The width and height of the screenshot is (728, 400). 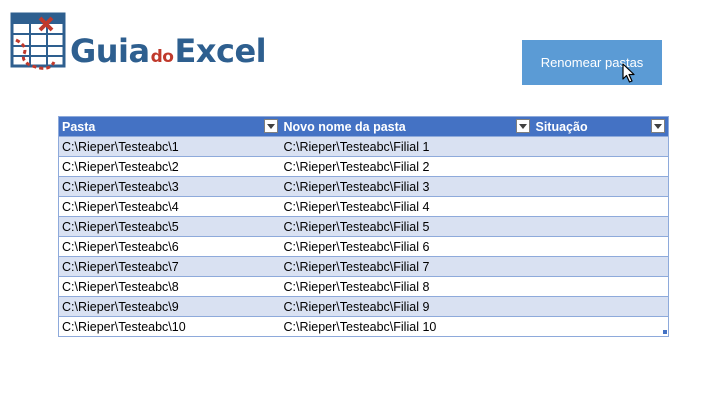 What do you see at coordinates (169, 246) in the screenshot?
I see `cell-pasta: C:\Rieper\Testeabc\6` at bounding box center [169, 246].